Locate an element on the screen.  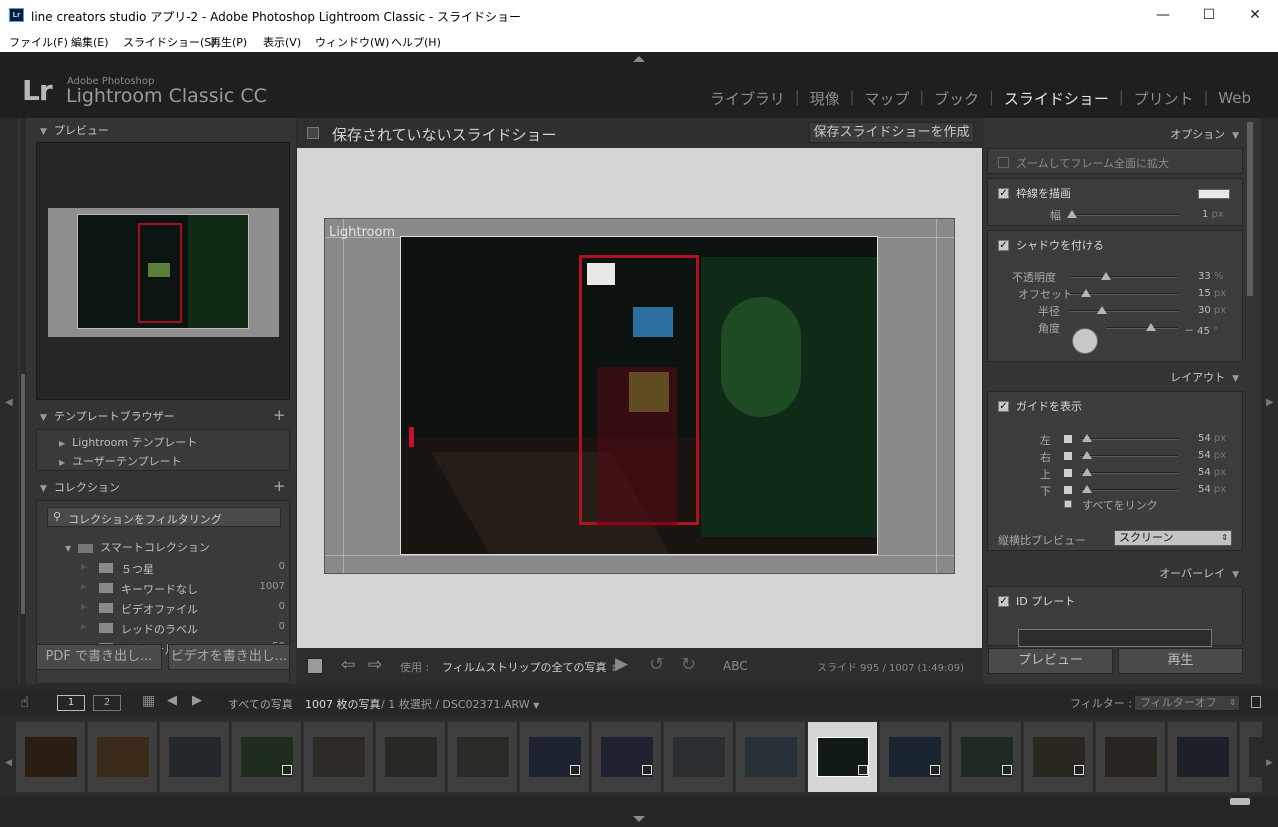
layout-header: レイアウト ▼ is located at coordinates (1204, 379).